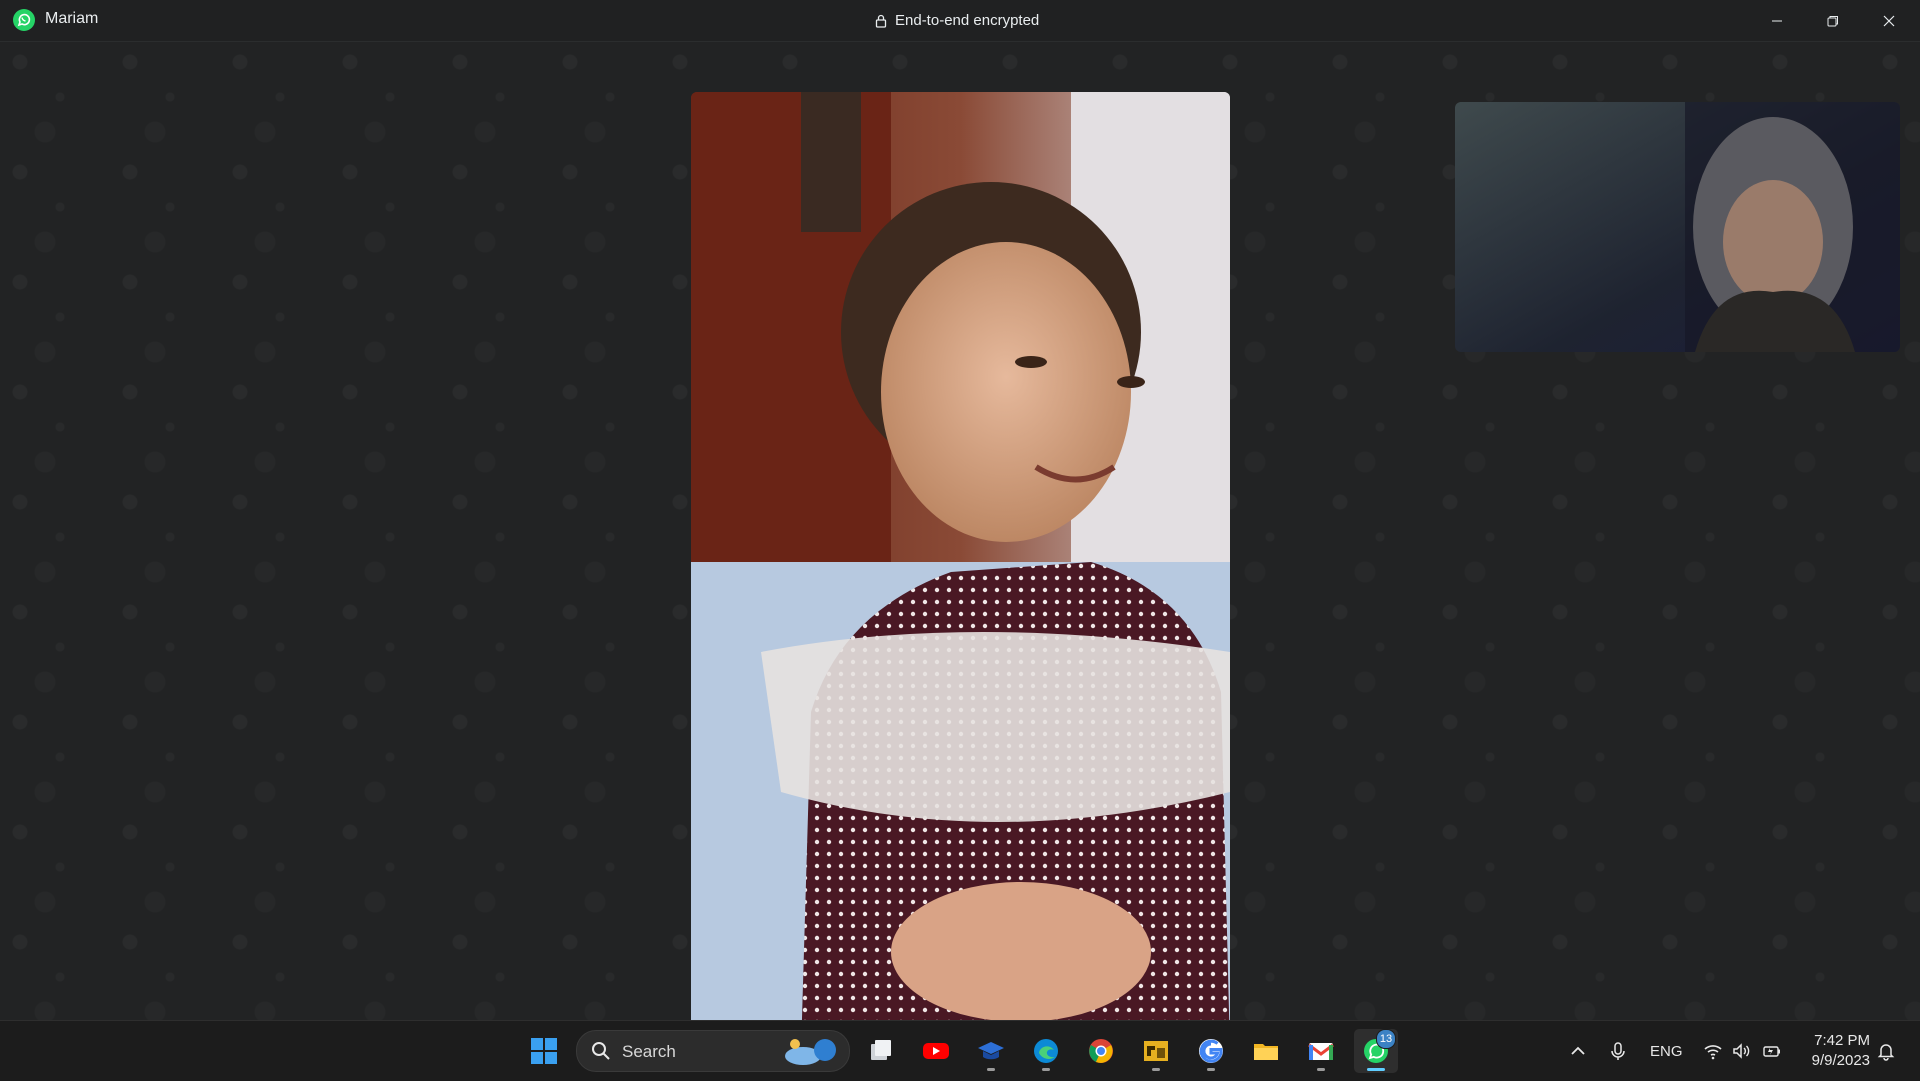 This screenshot has width=1920, height=1081. I want to click on gmail-button, so click(1321, 1051).